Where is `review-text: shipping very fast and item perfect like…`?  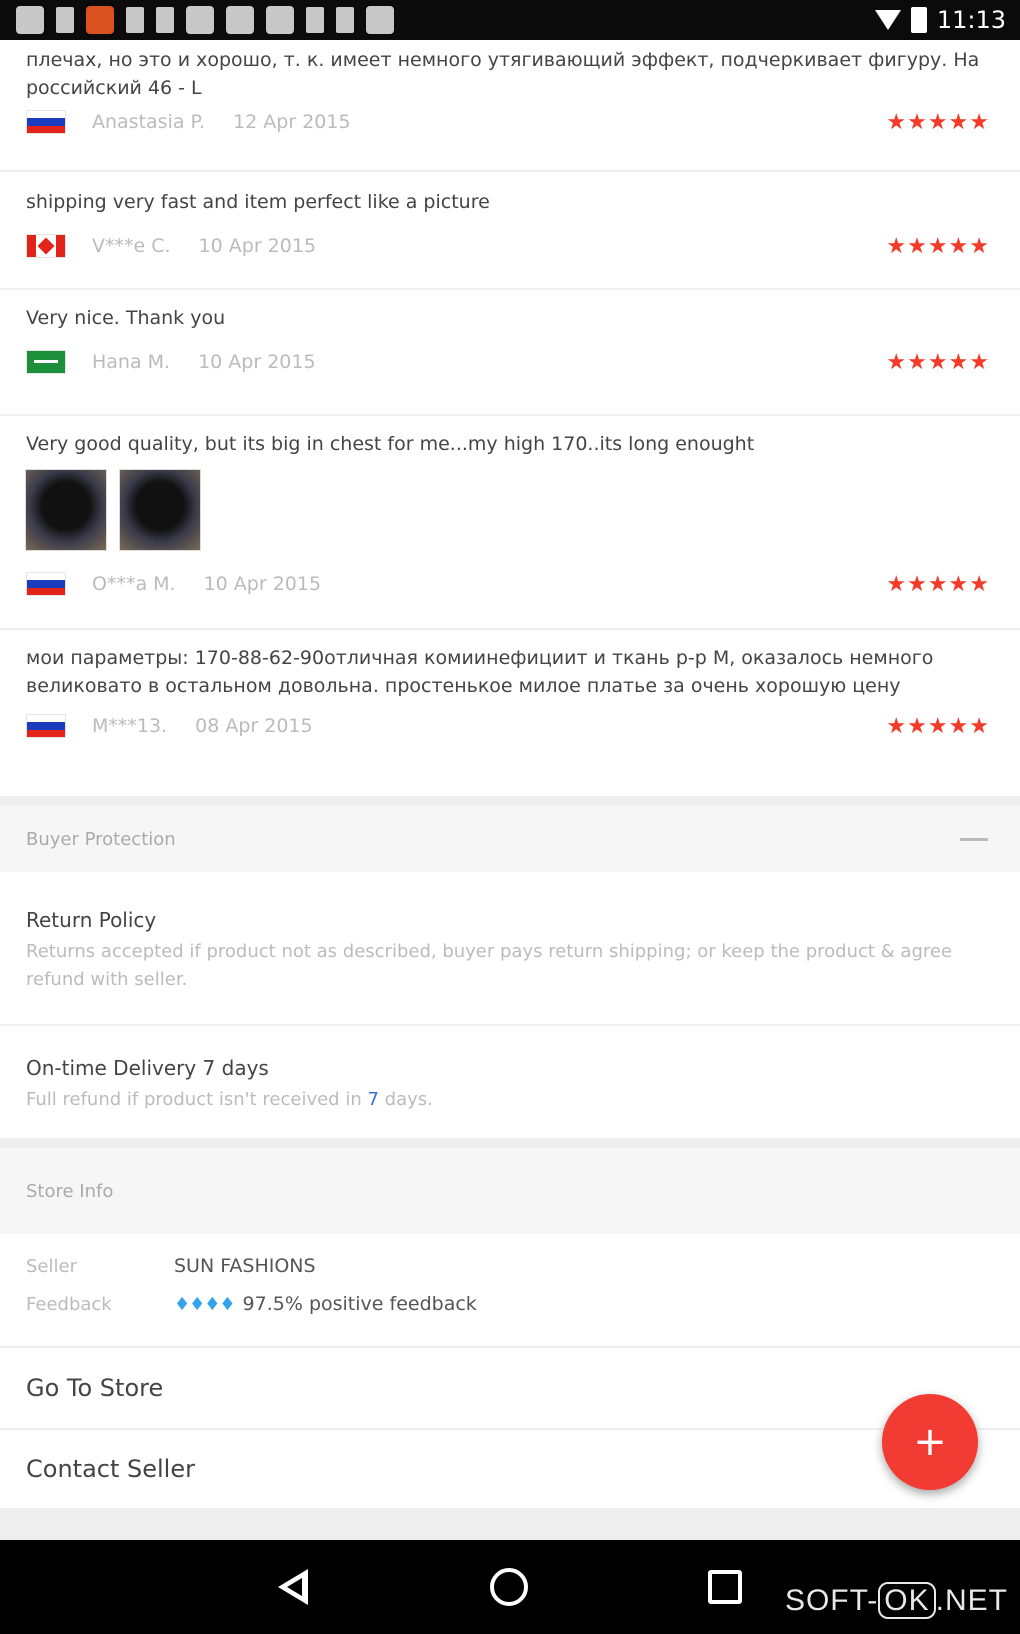
review-text: shipping very fast and item perfect like… is located at coordinates (258, 202).